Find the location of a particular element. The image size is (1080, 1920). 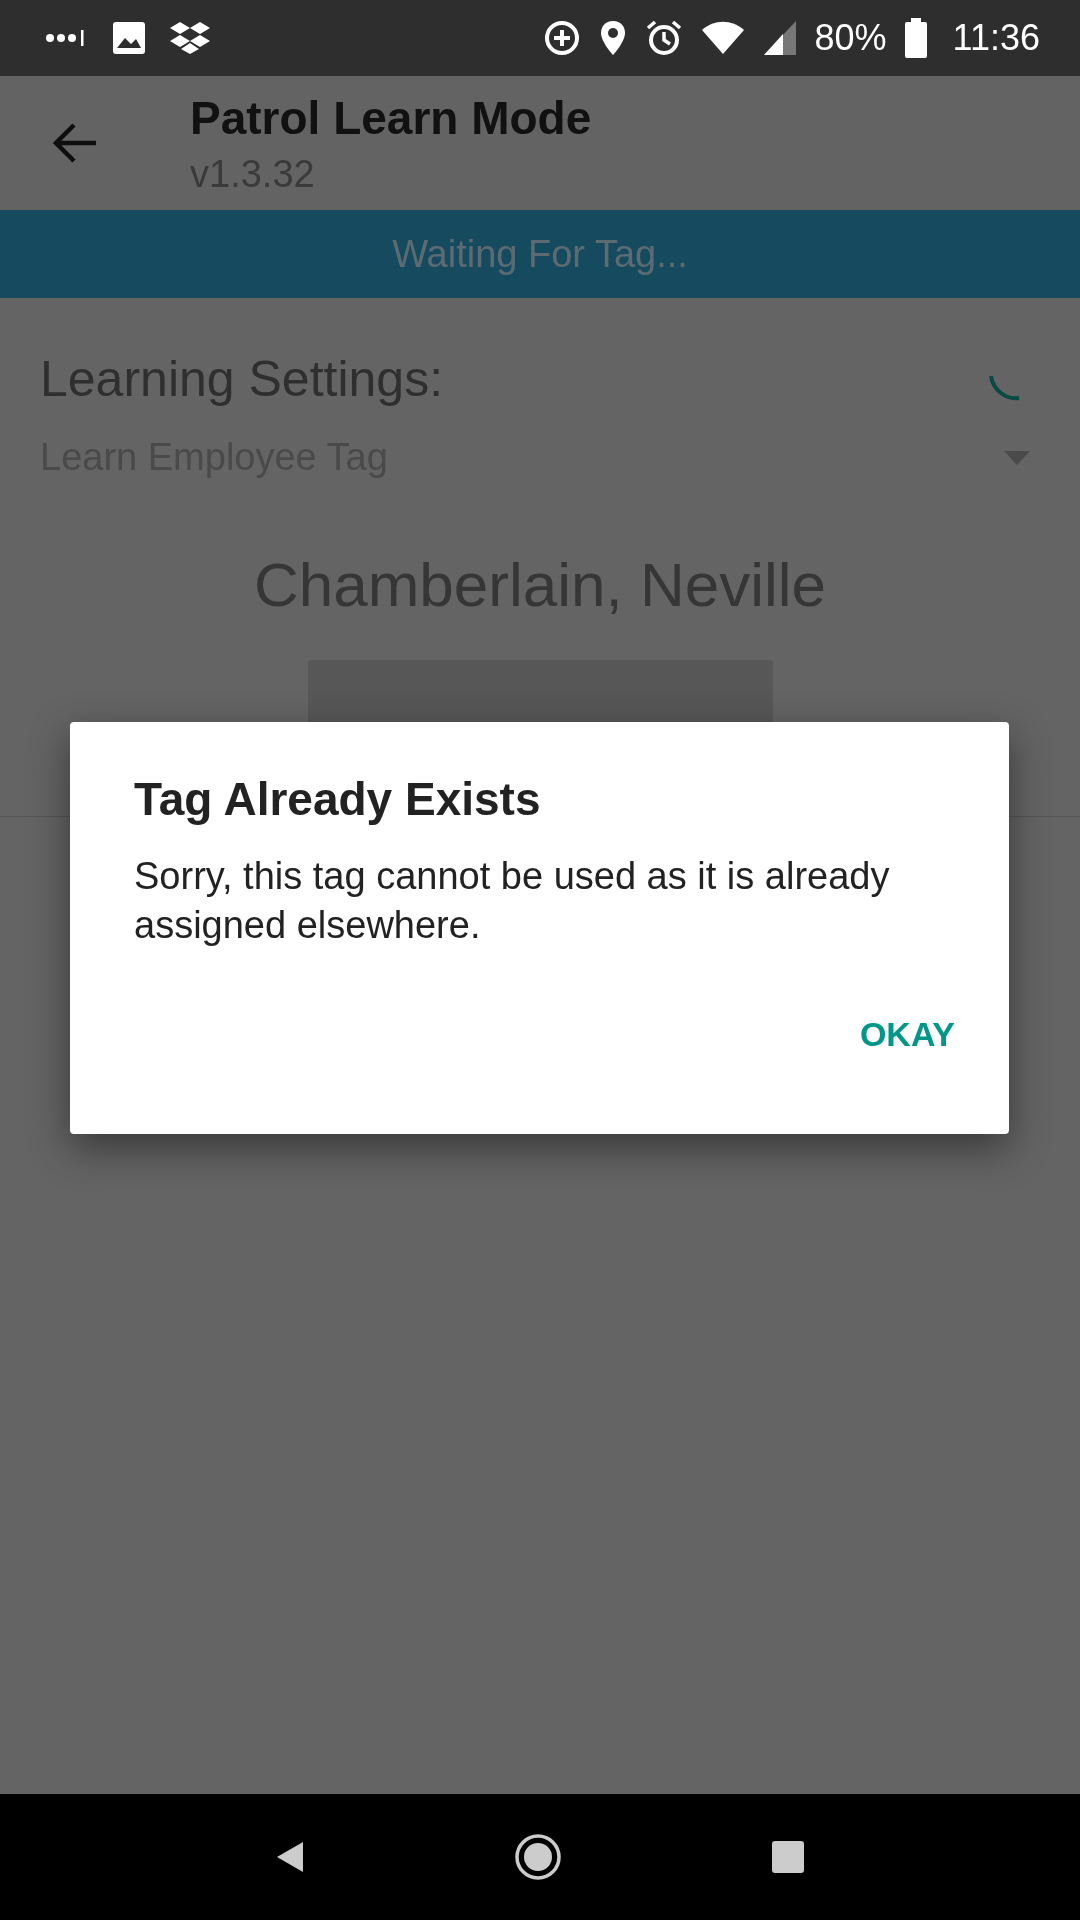

dialog-title: Tag Already Exists is located at coordinates (338, 799).